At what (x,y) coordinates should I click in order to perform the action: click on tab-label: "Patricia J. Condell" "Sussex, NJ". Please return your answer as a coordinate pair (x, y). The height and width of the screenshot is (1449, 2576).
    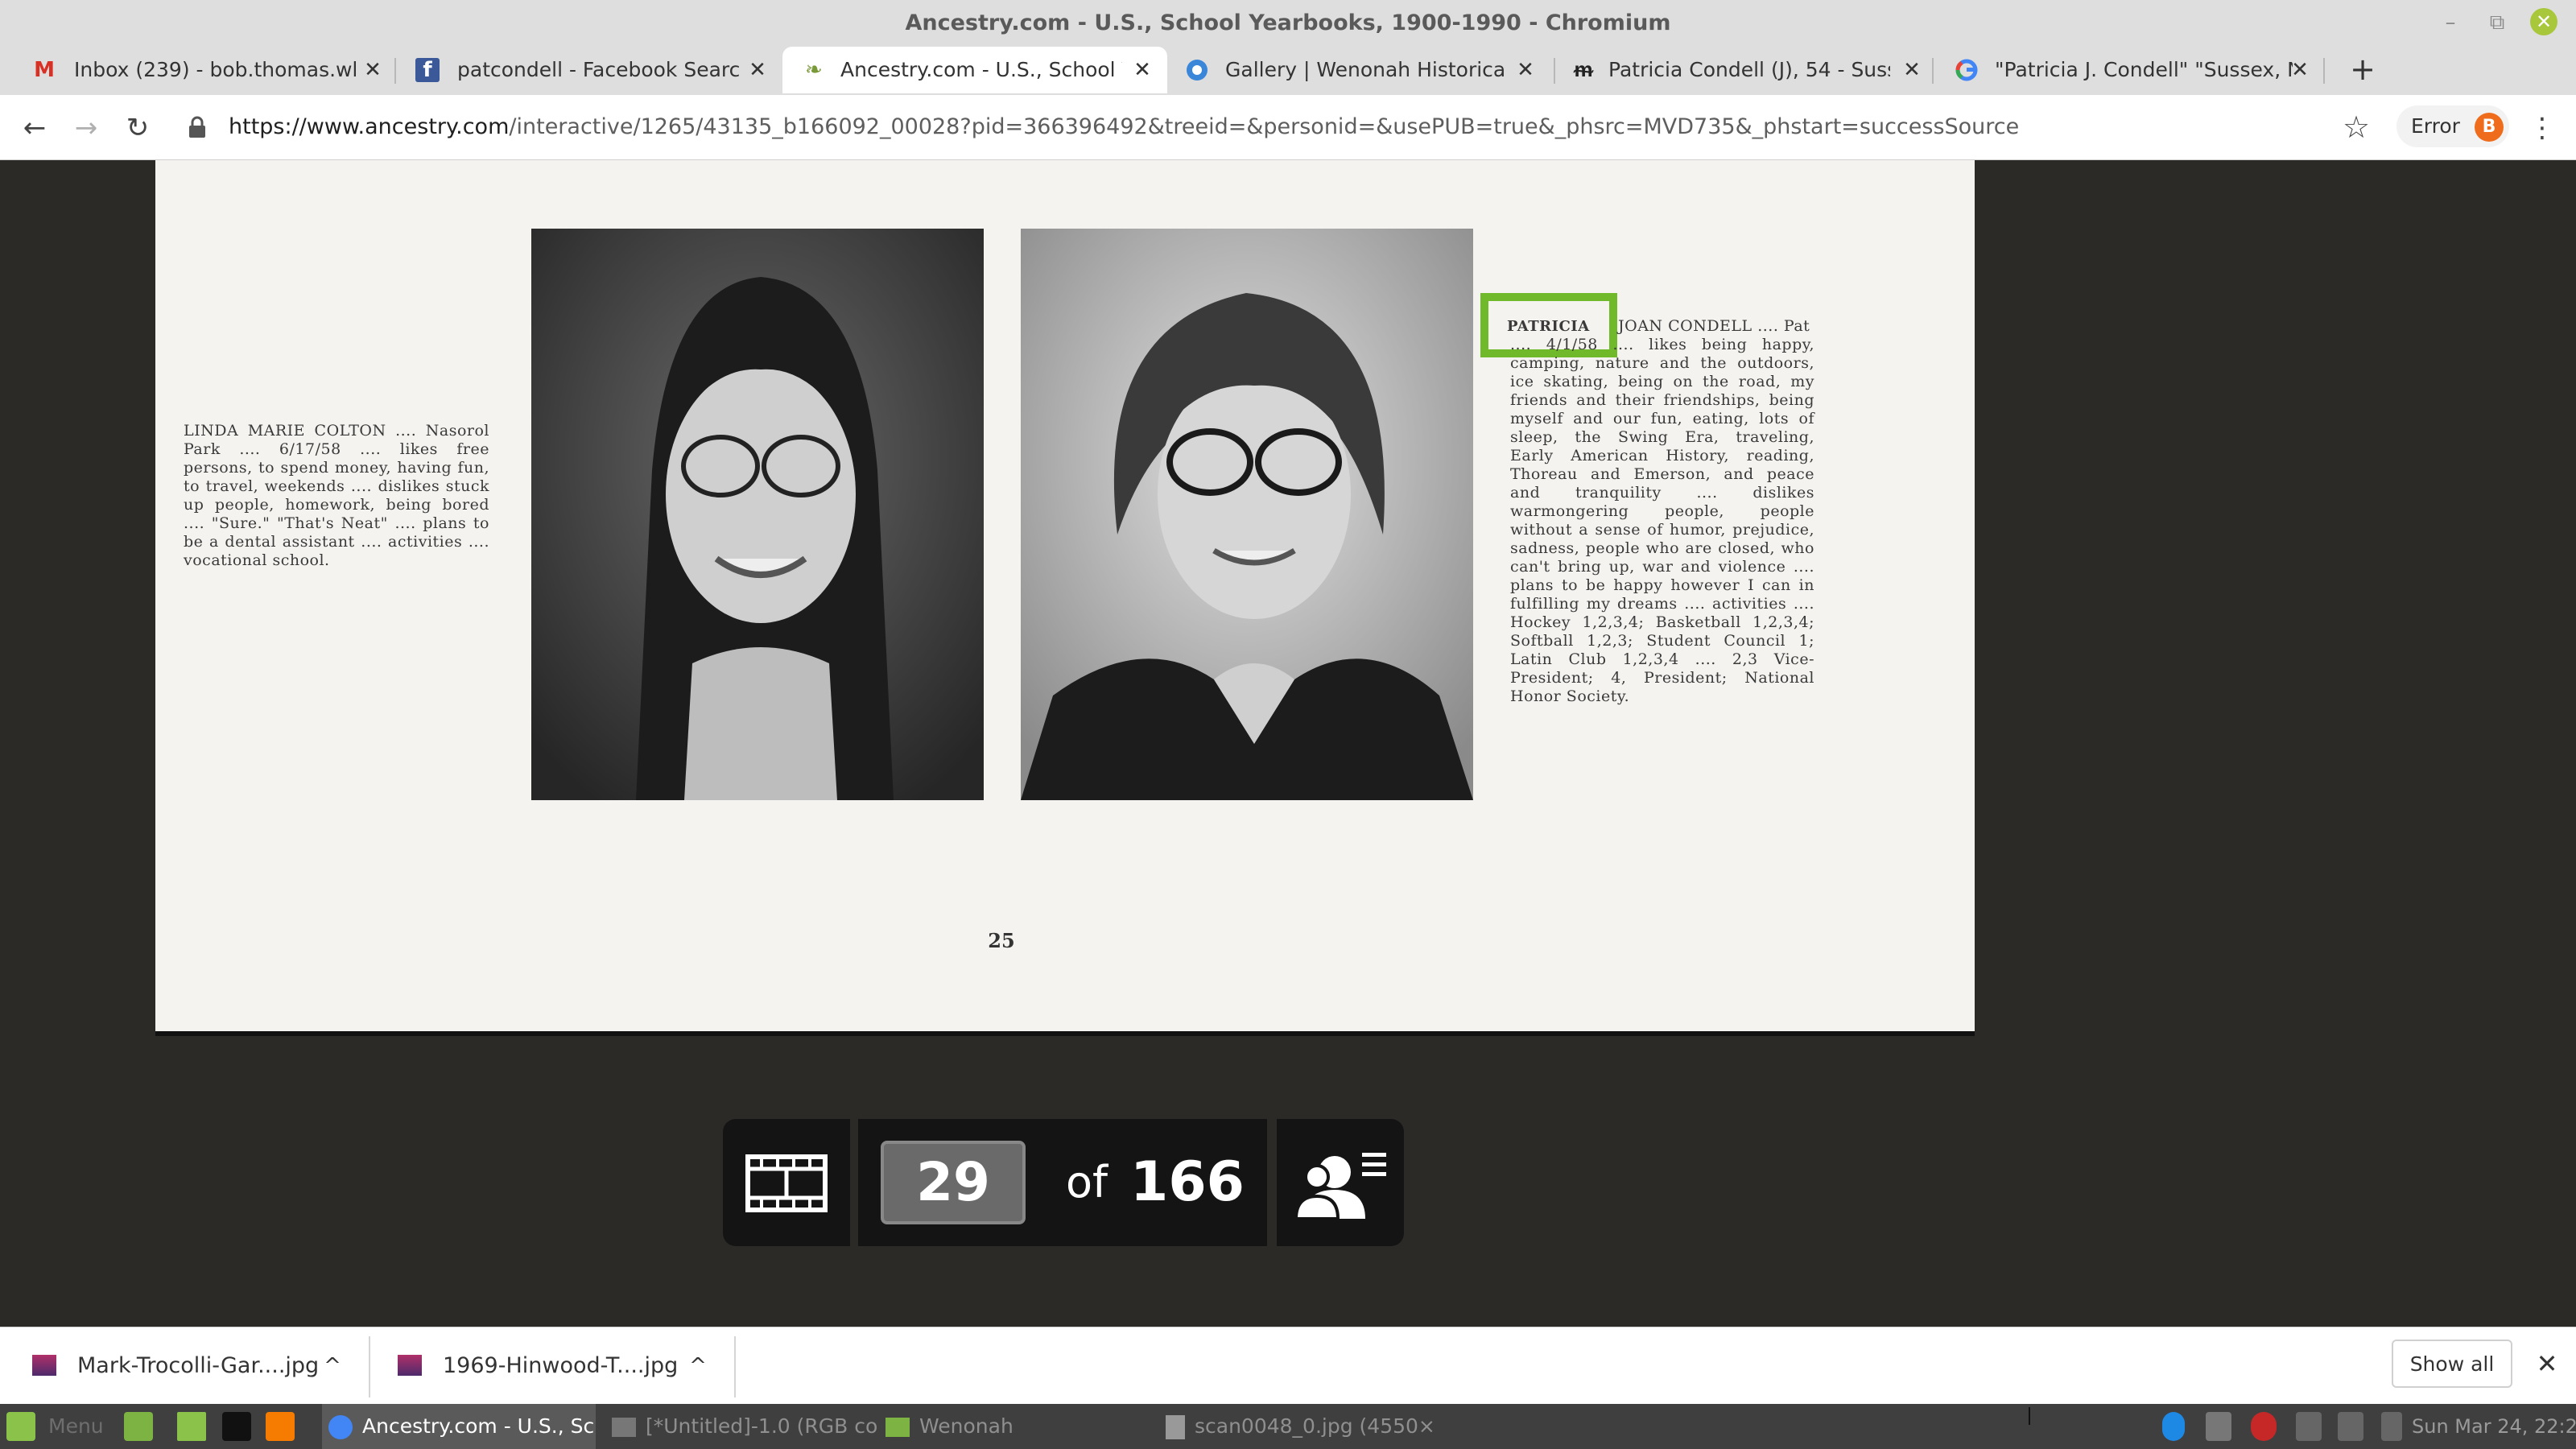
    Looking at the image, I should click on (2144, 69).